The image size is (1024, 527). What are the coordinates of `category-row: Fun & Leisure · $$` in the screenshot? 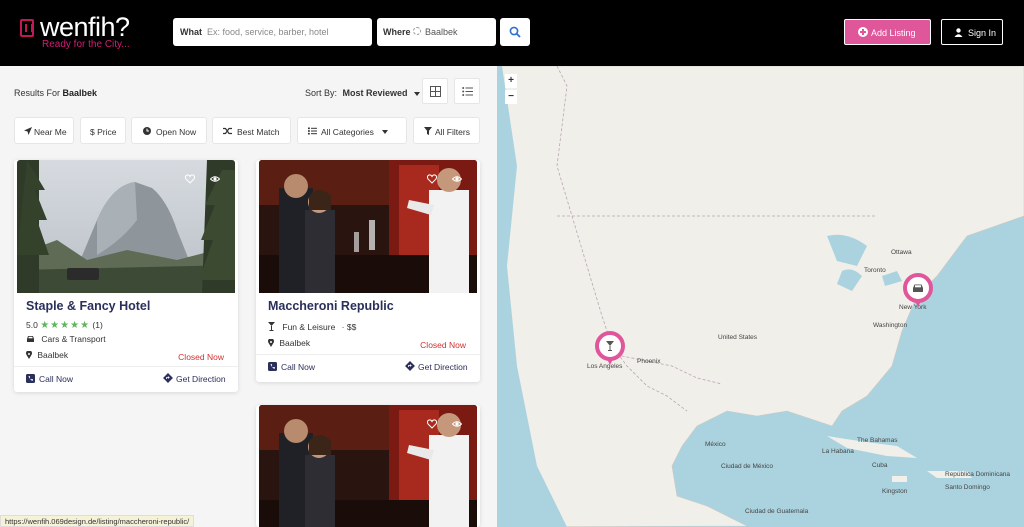 It's located at (312, 327).